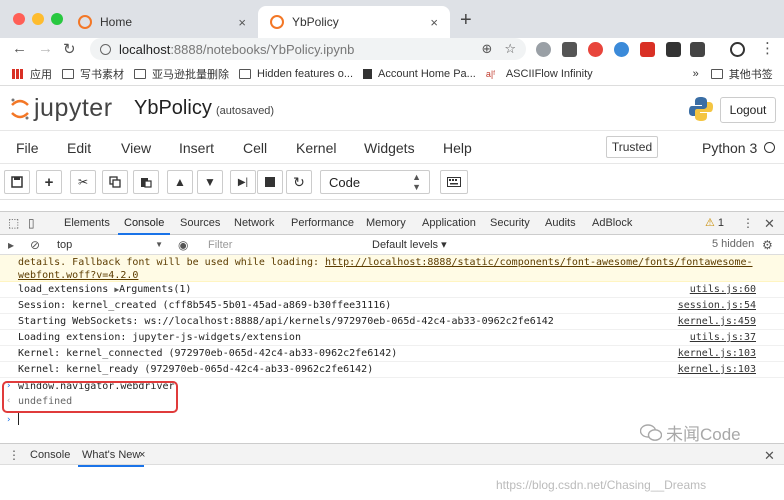  I want to click on menu-view: View, so click(136, 148).